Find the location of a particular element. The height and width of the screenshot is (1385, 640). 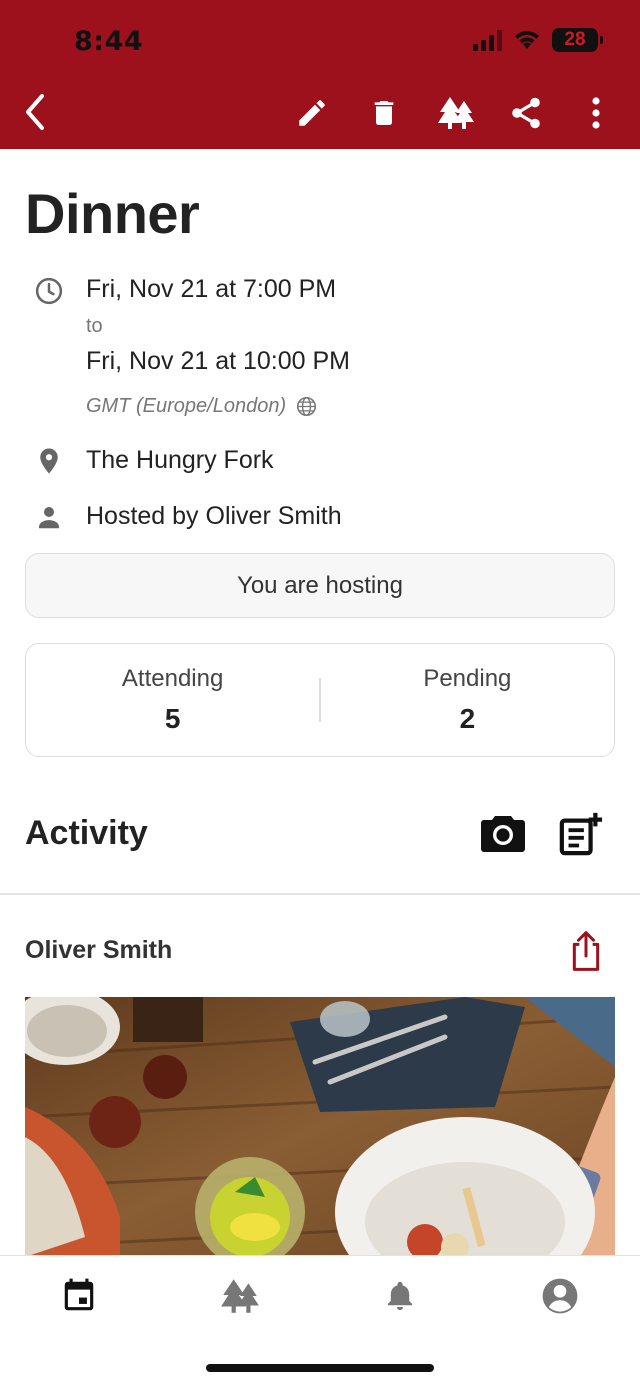

post-share-button is located at coordinates (586, 951).